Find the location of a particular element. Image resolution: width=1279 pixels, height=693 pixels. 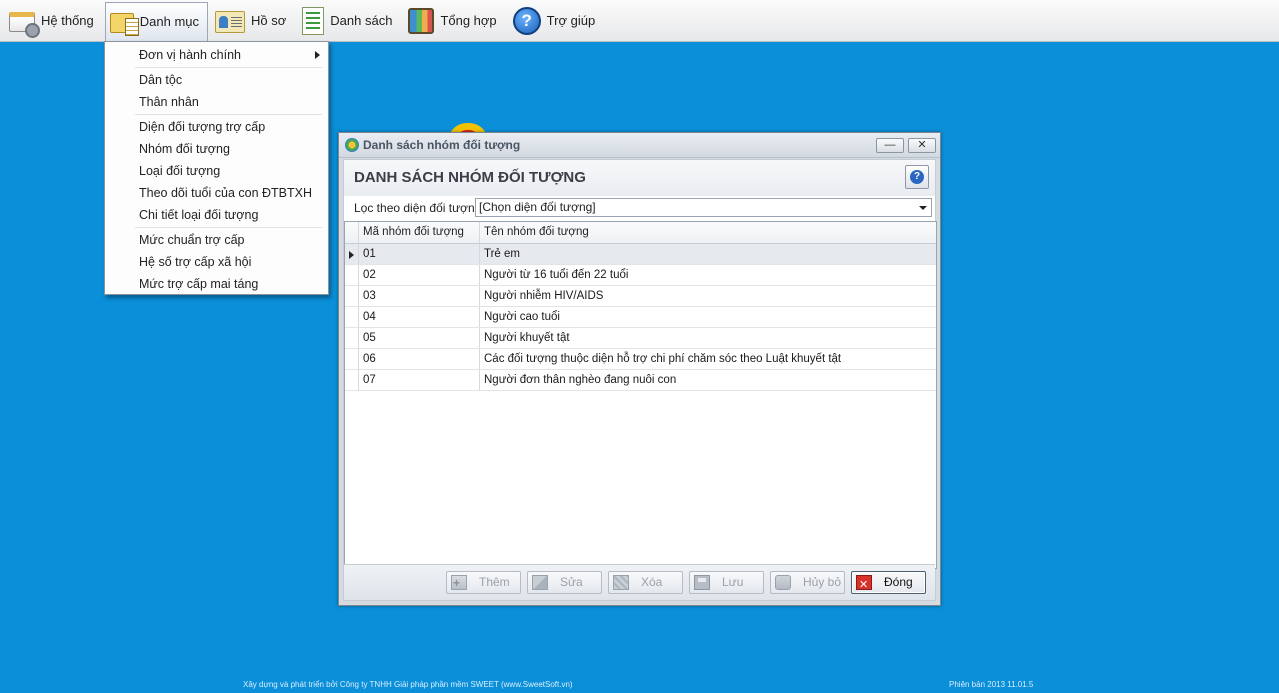

menu-tro-giup: ? Trợ giúp is located at coordinates (556, 21).